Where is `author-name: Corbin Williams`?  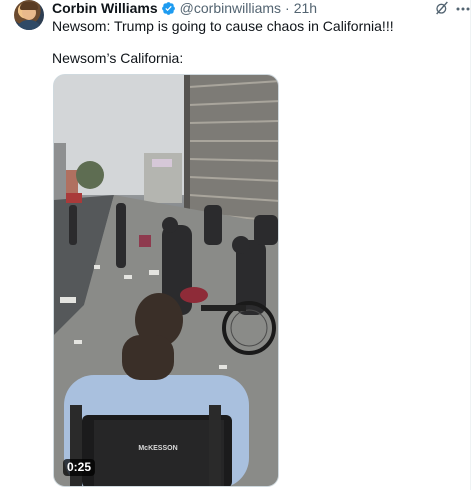
author-name: Corbin Williams is located at coordinates (105, 8).